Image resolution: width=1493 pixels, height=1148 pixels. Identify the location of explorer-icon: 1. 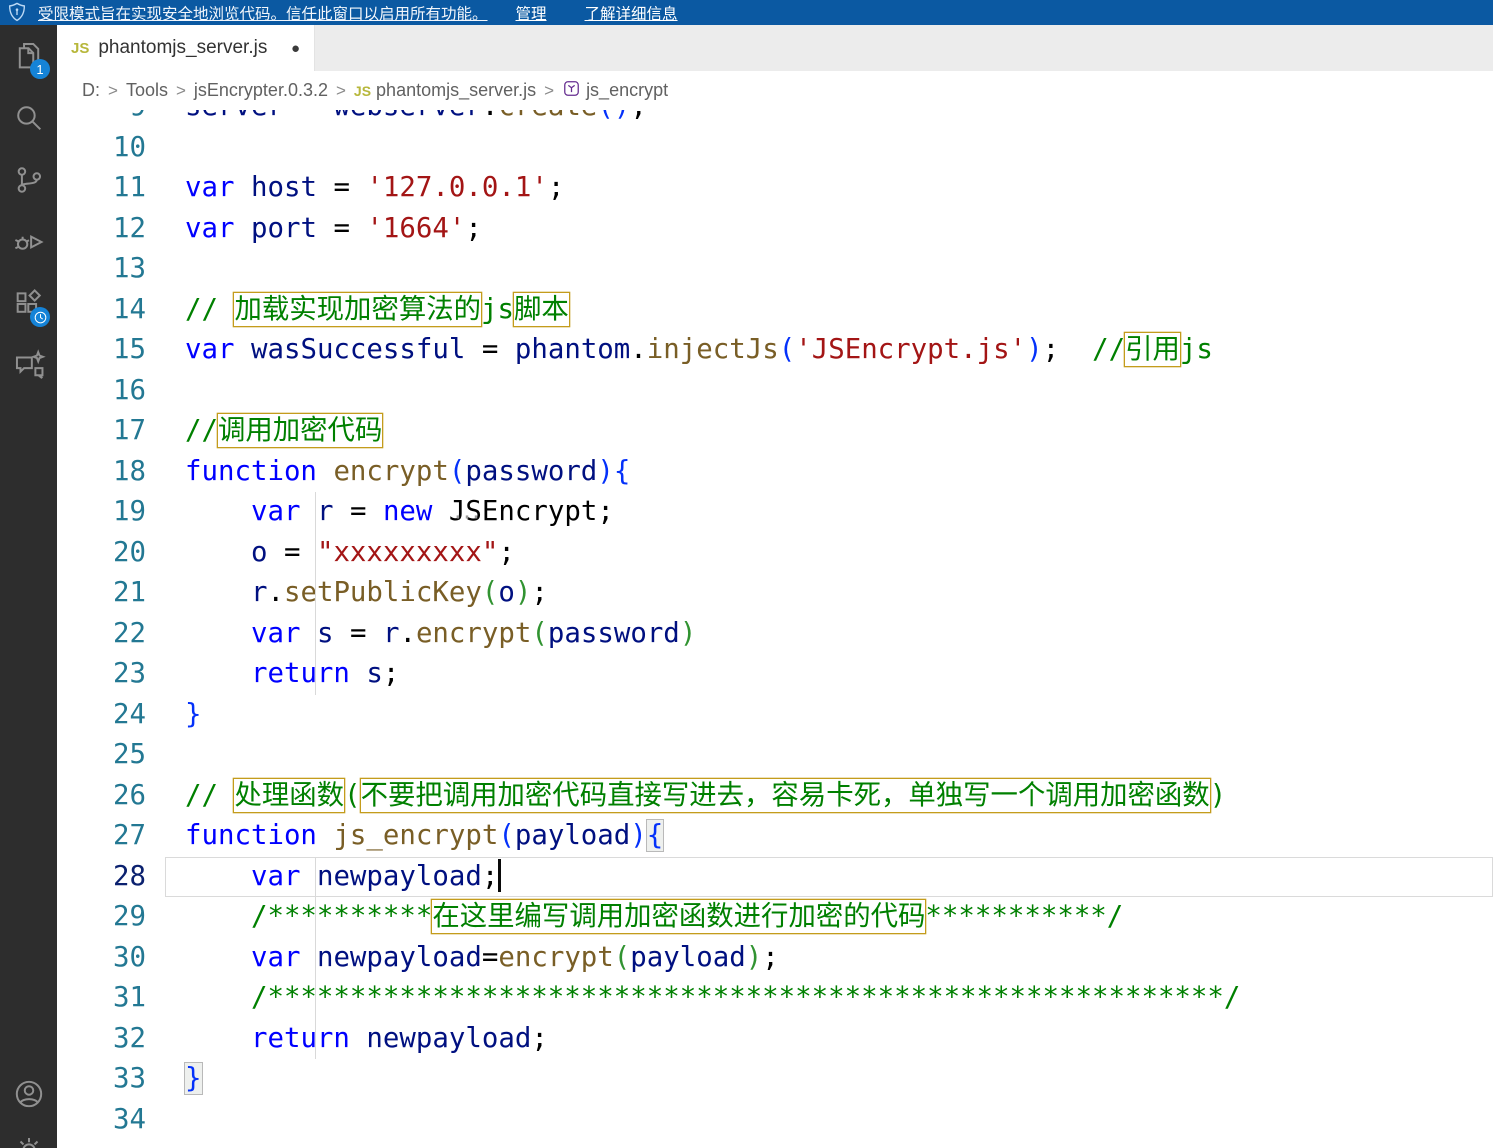
(28, 56).